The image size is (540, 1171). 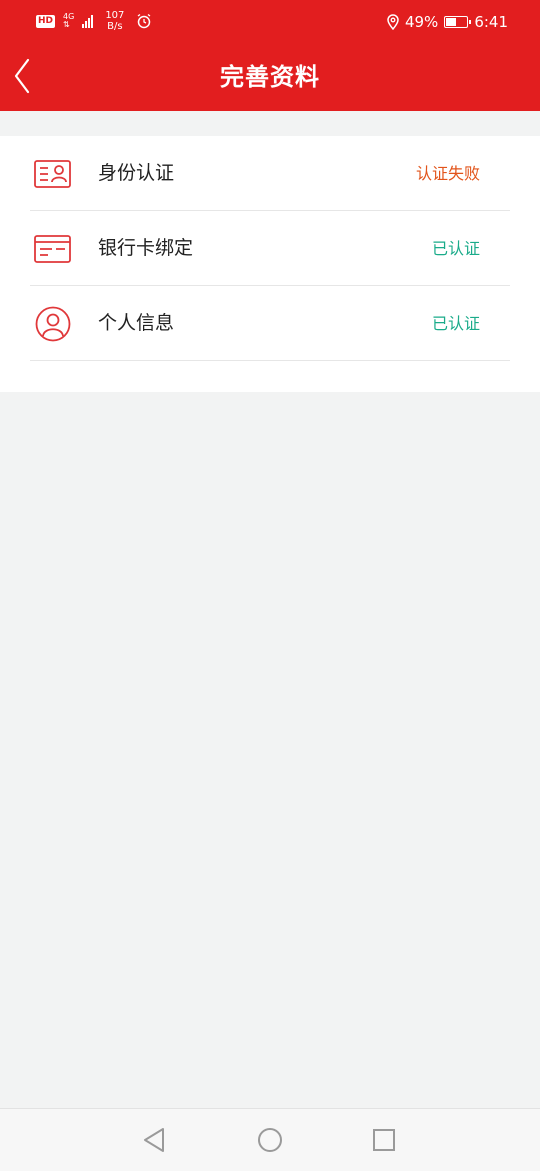 I want to click on alarm-icon, so click(x=144, y=21).